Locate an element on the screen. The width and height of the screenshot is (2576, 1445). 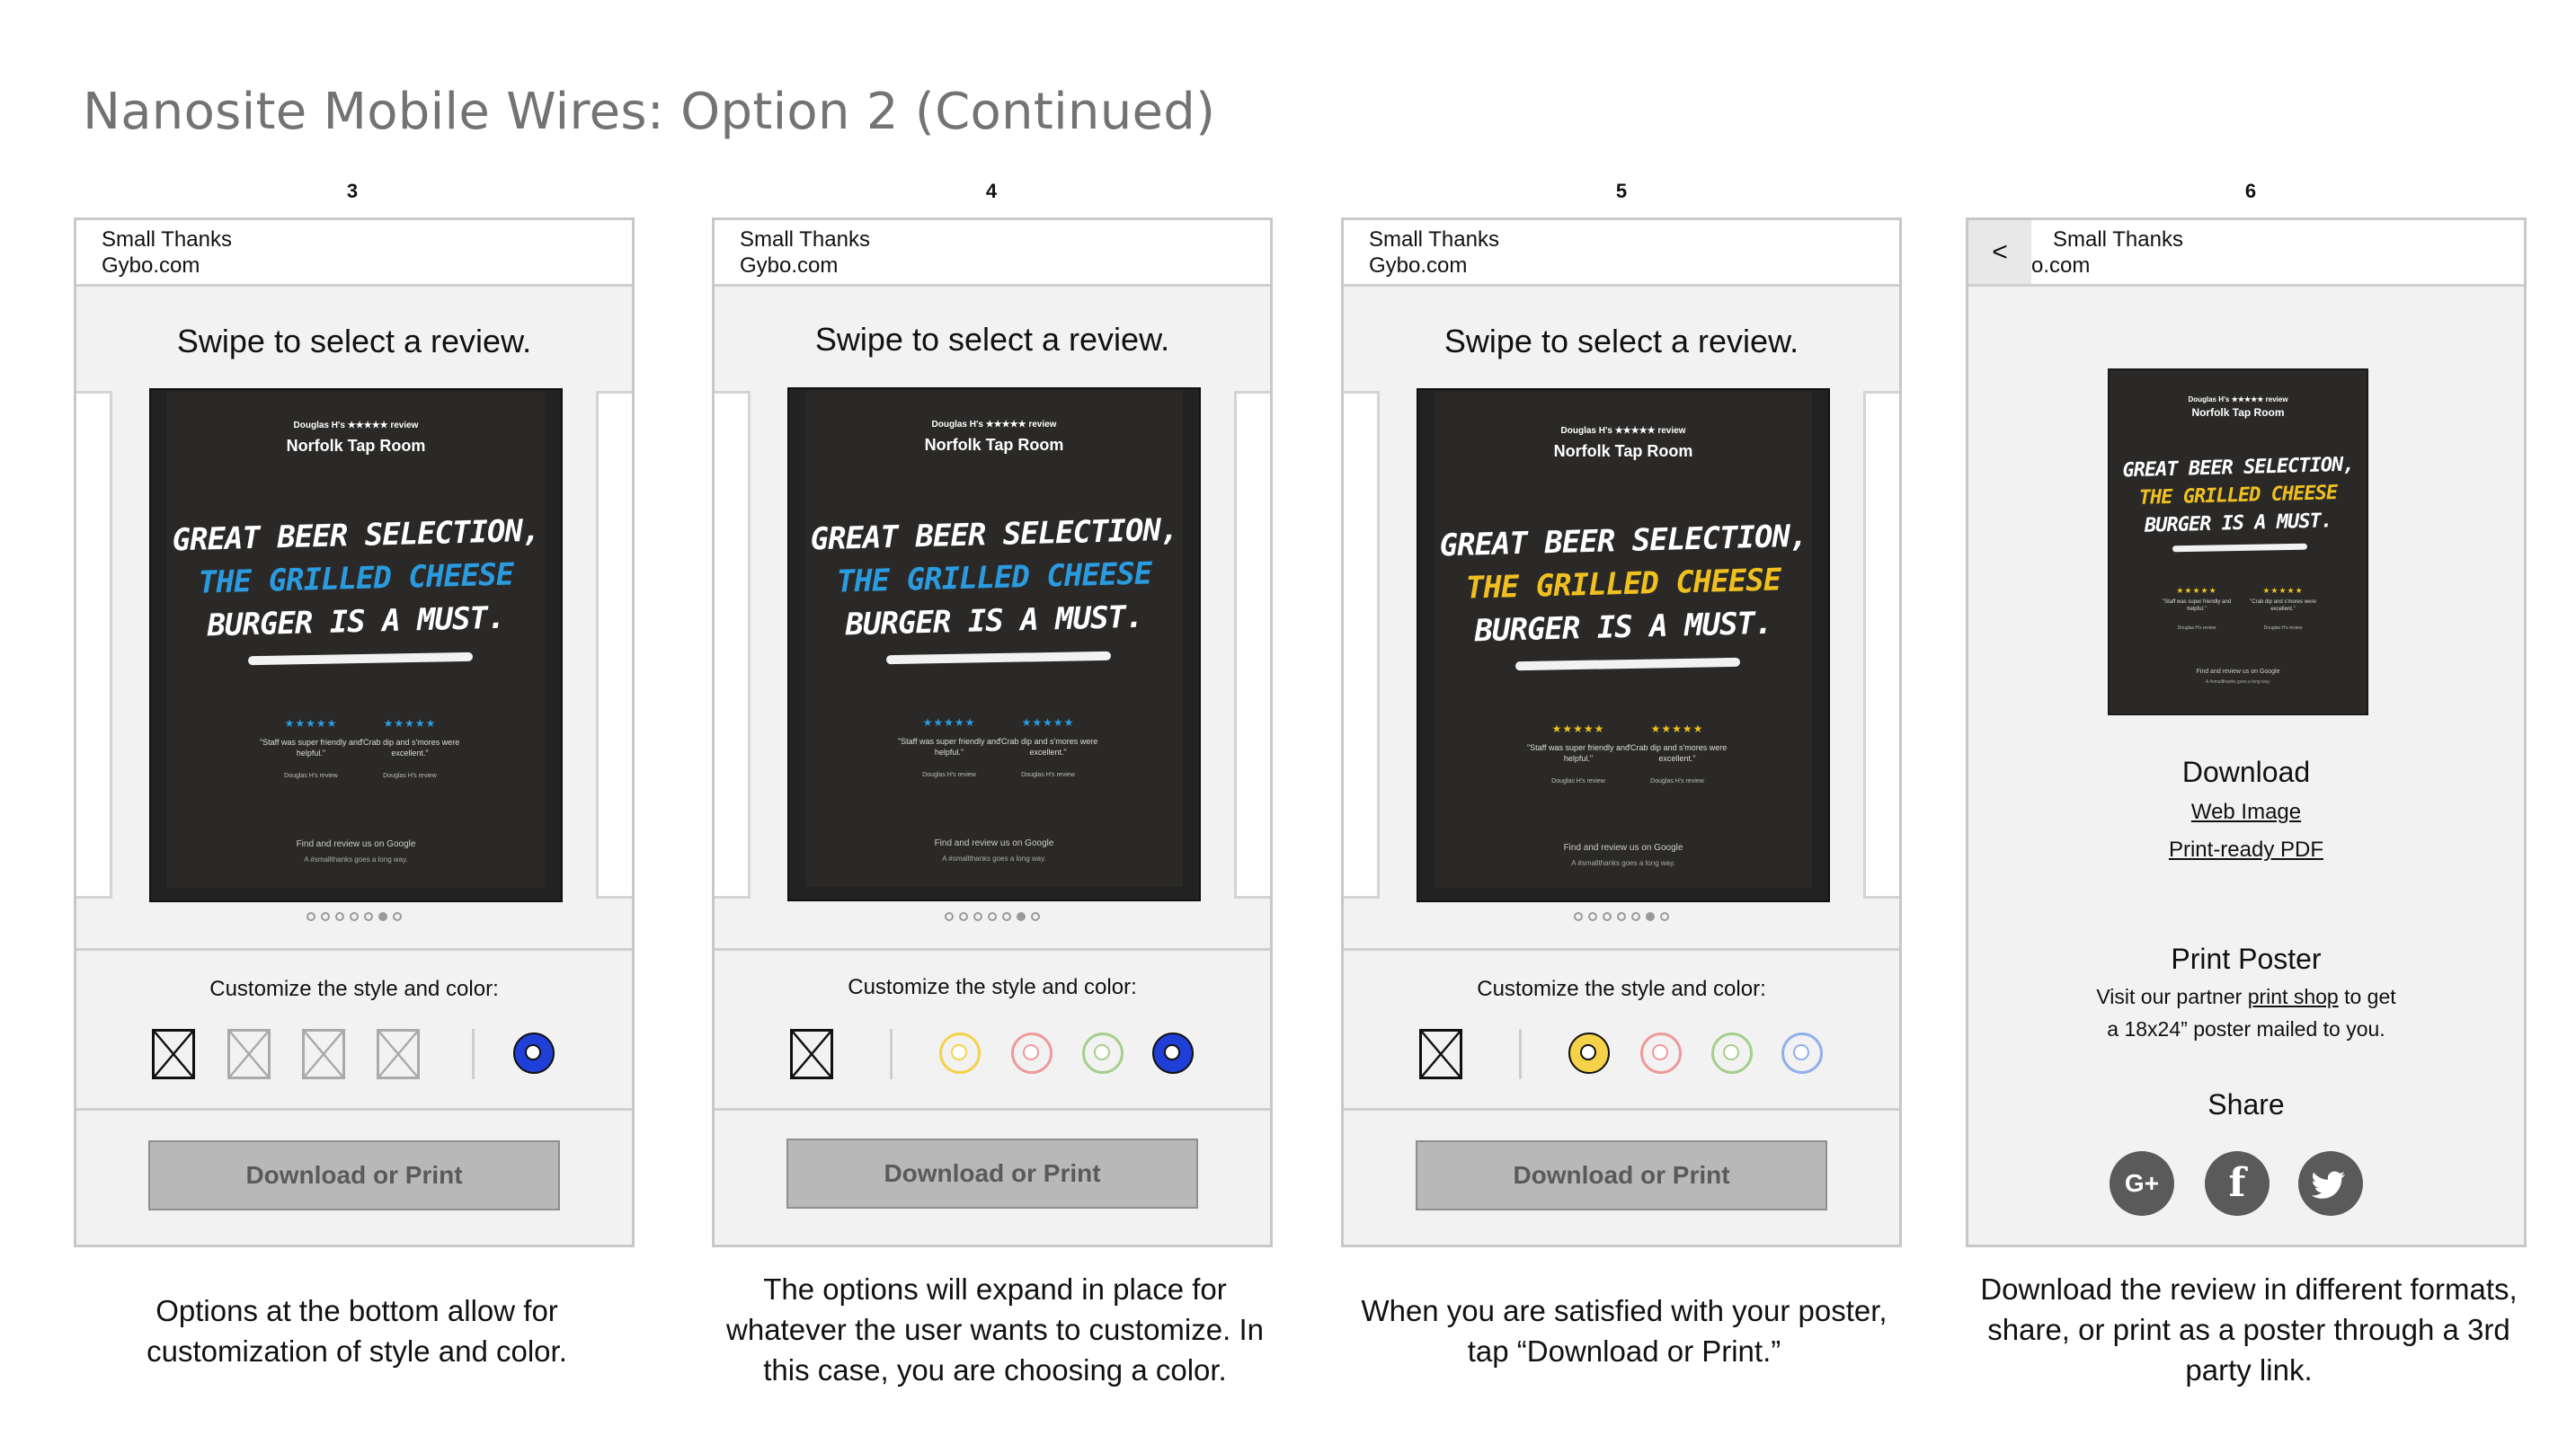
poster-stars-1: ★★★★★ is located at coordinates (2196, 590).